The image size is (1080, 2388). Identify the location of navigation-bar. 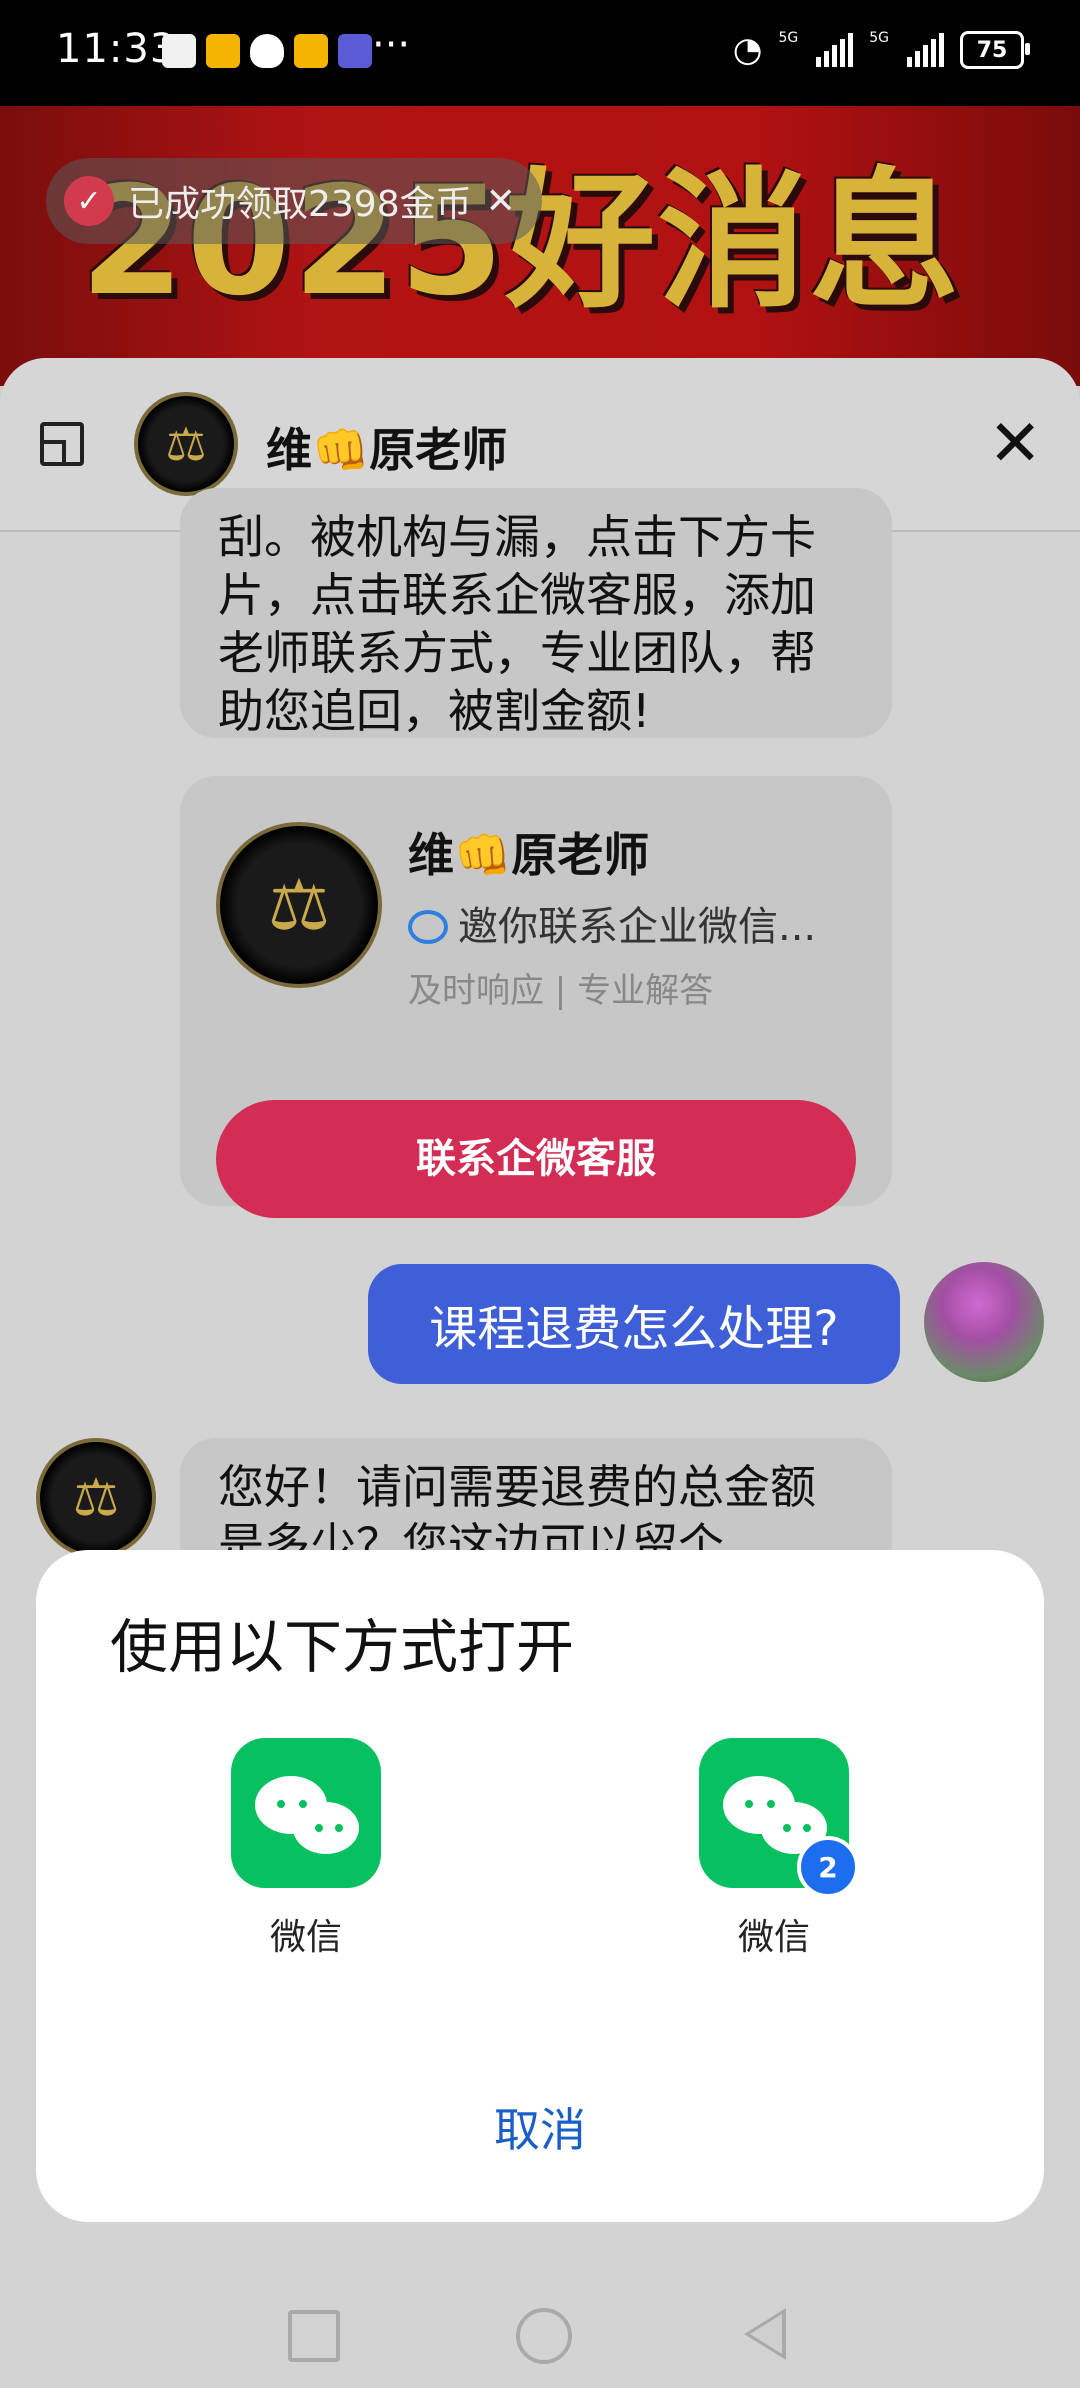
(540, 2339).